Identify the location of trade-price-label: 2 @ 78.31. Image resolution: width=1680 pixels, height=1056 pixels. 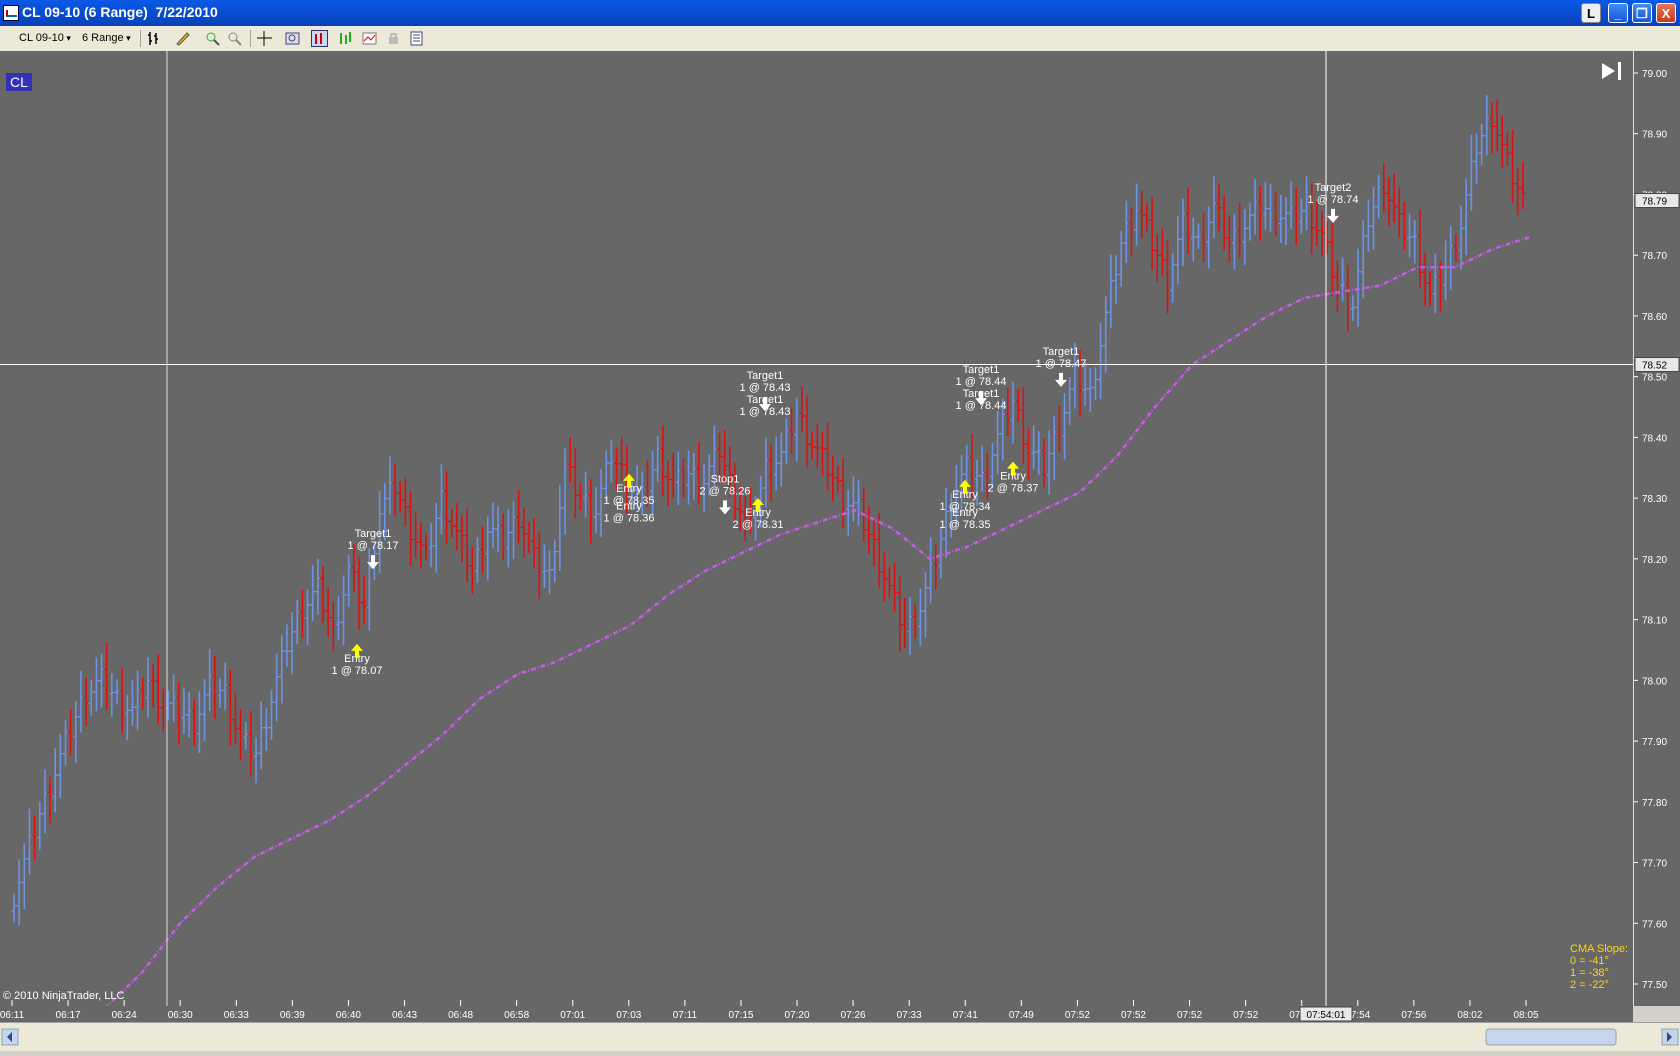
(758, 525).